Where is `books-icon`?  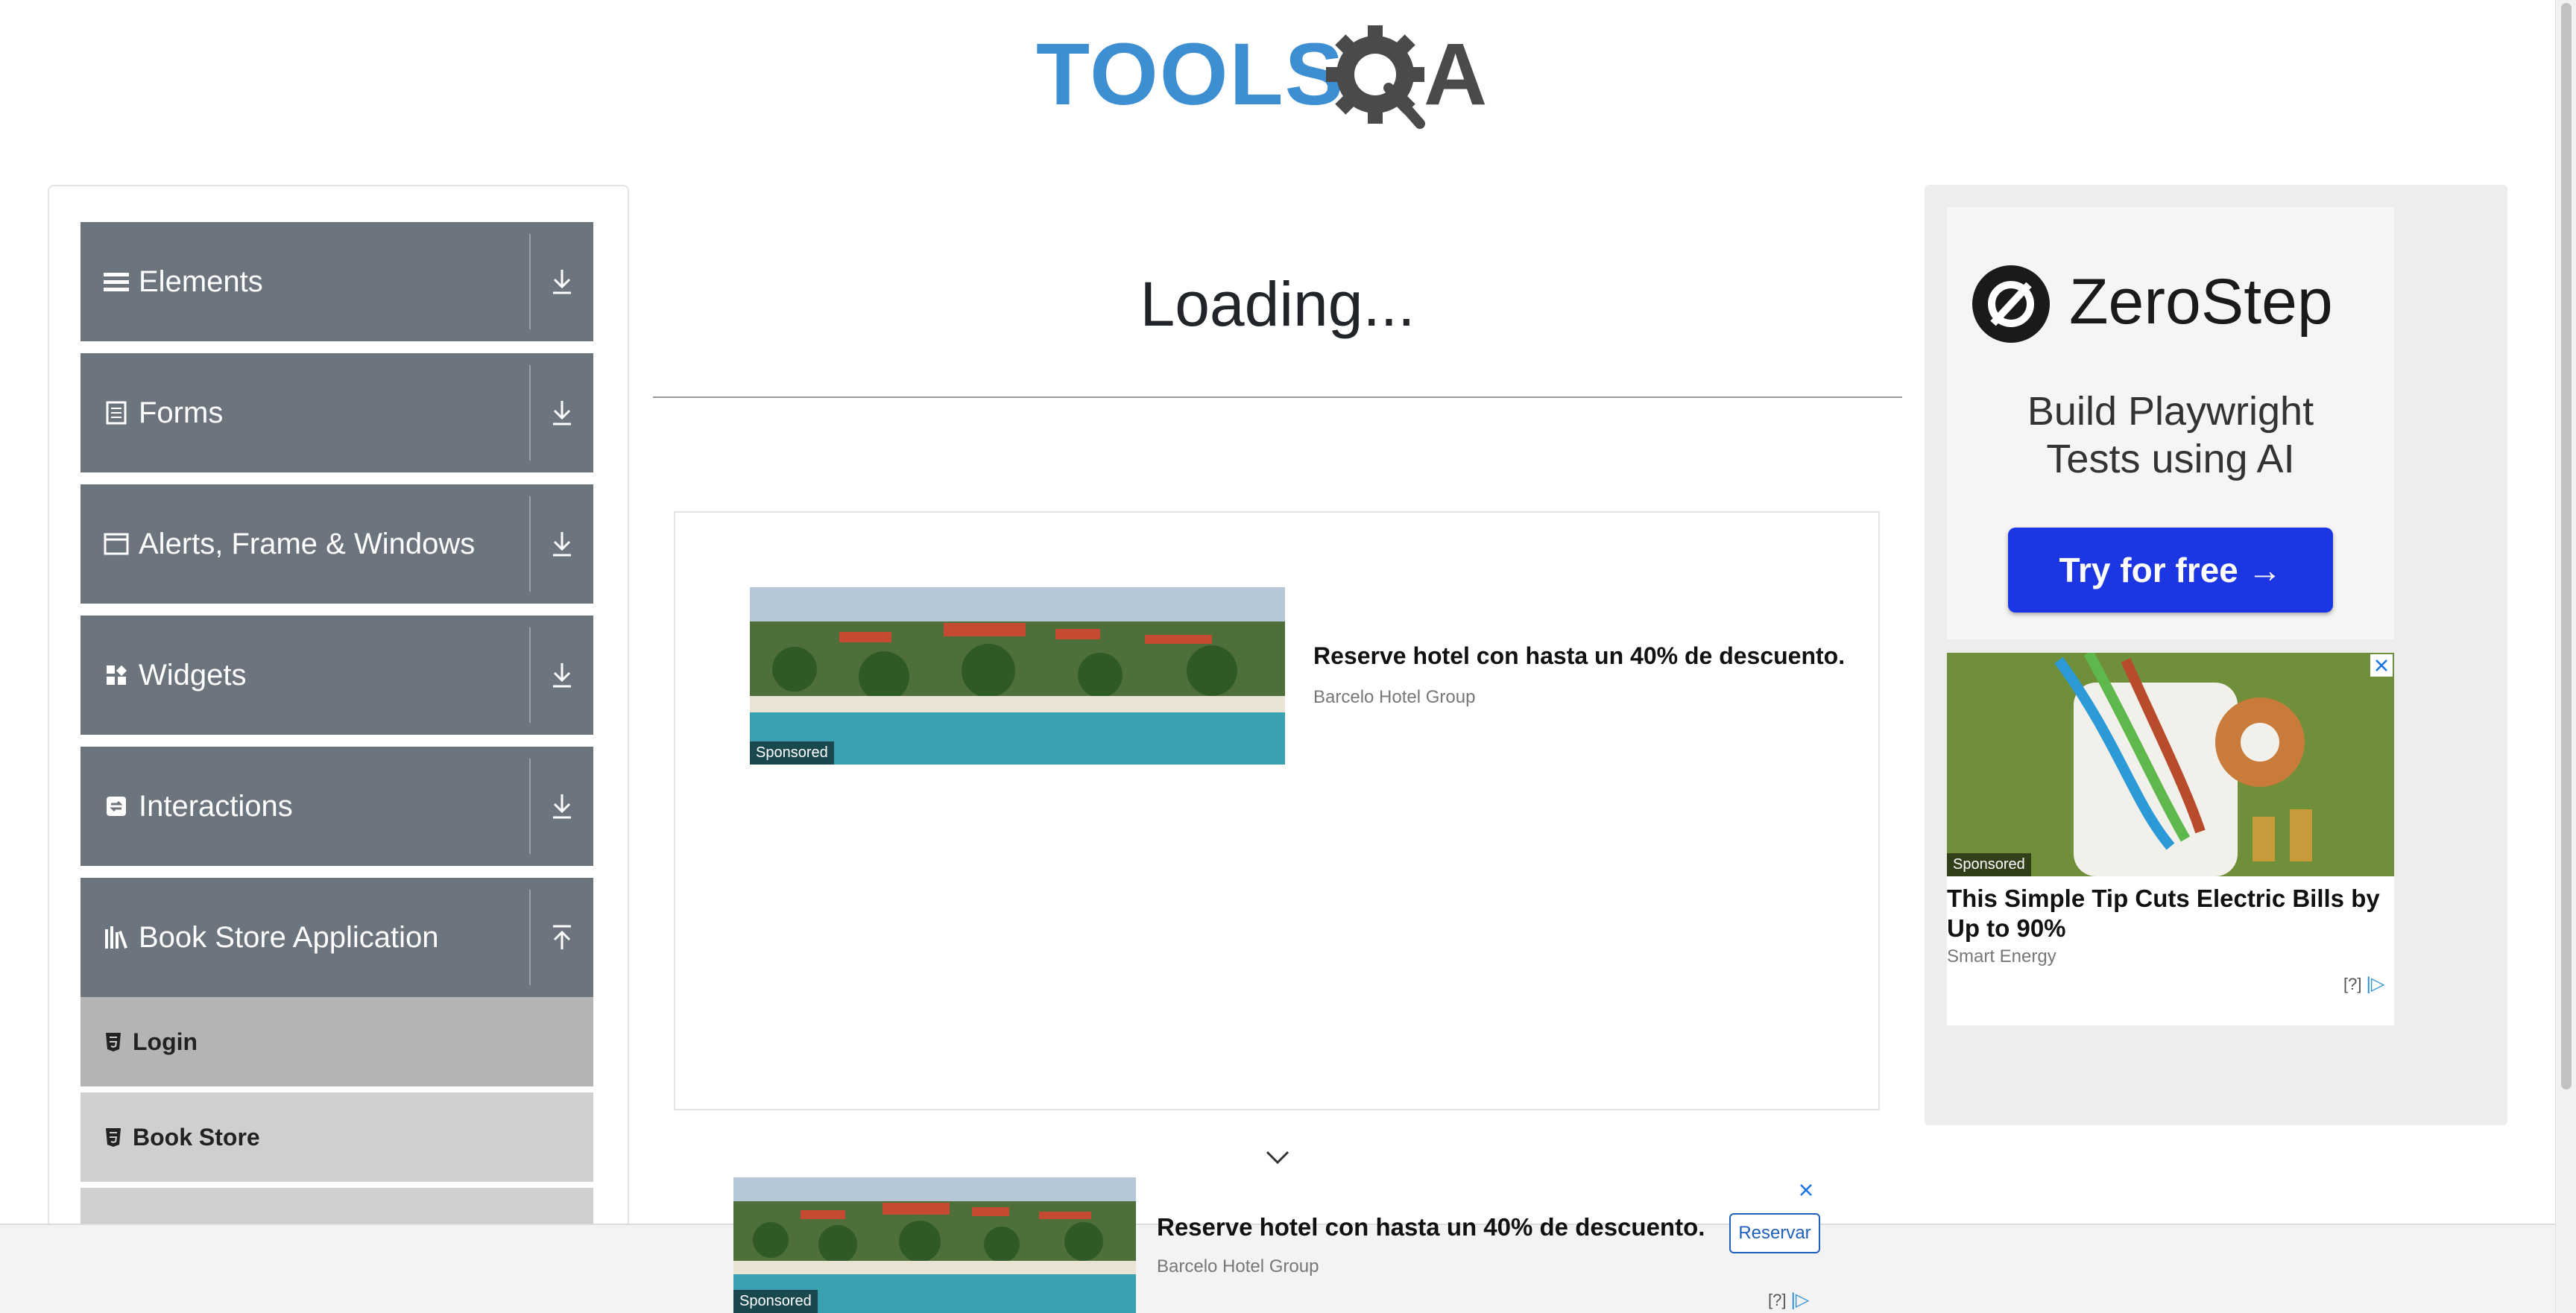 books-icon is located at coordinates (117, 937).